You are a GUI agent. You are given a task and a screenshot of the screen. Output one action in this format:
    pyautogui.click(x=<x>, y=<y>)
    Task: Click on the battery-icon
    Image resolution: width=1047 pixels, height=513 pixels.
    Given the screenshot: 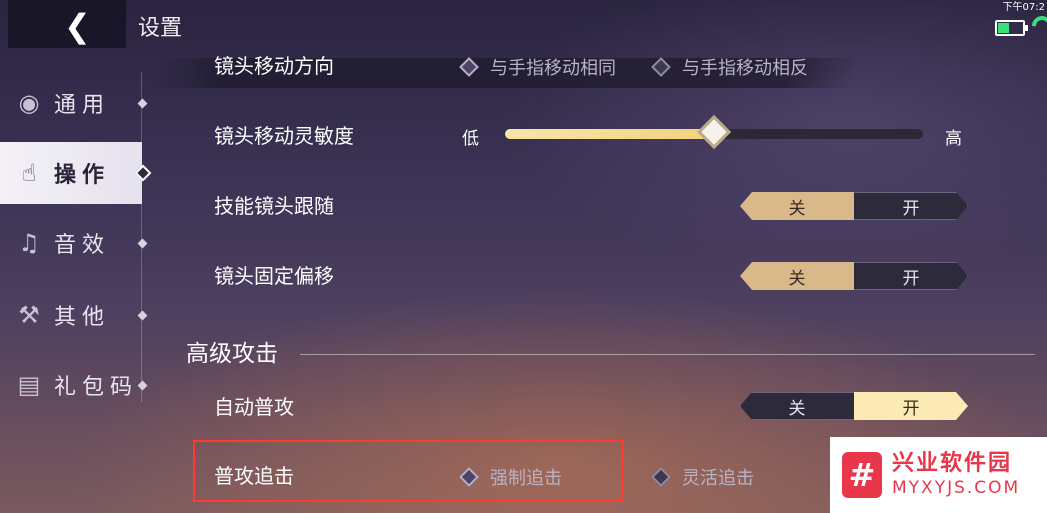 What is the action you would take?
    pyautogui.click(x=1011, y=28)
    